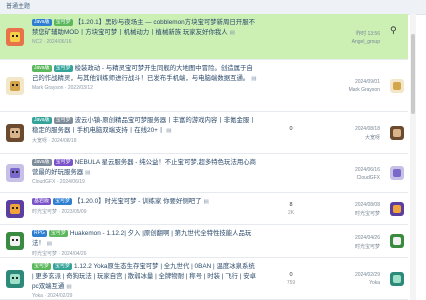 The height and width of the screenshot is (300, 426). I want to click on thread-author: Yoka, so click(37, 296).